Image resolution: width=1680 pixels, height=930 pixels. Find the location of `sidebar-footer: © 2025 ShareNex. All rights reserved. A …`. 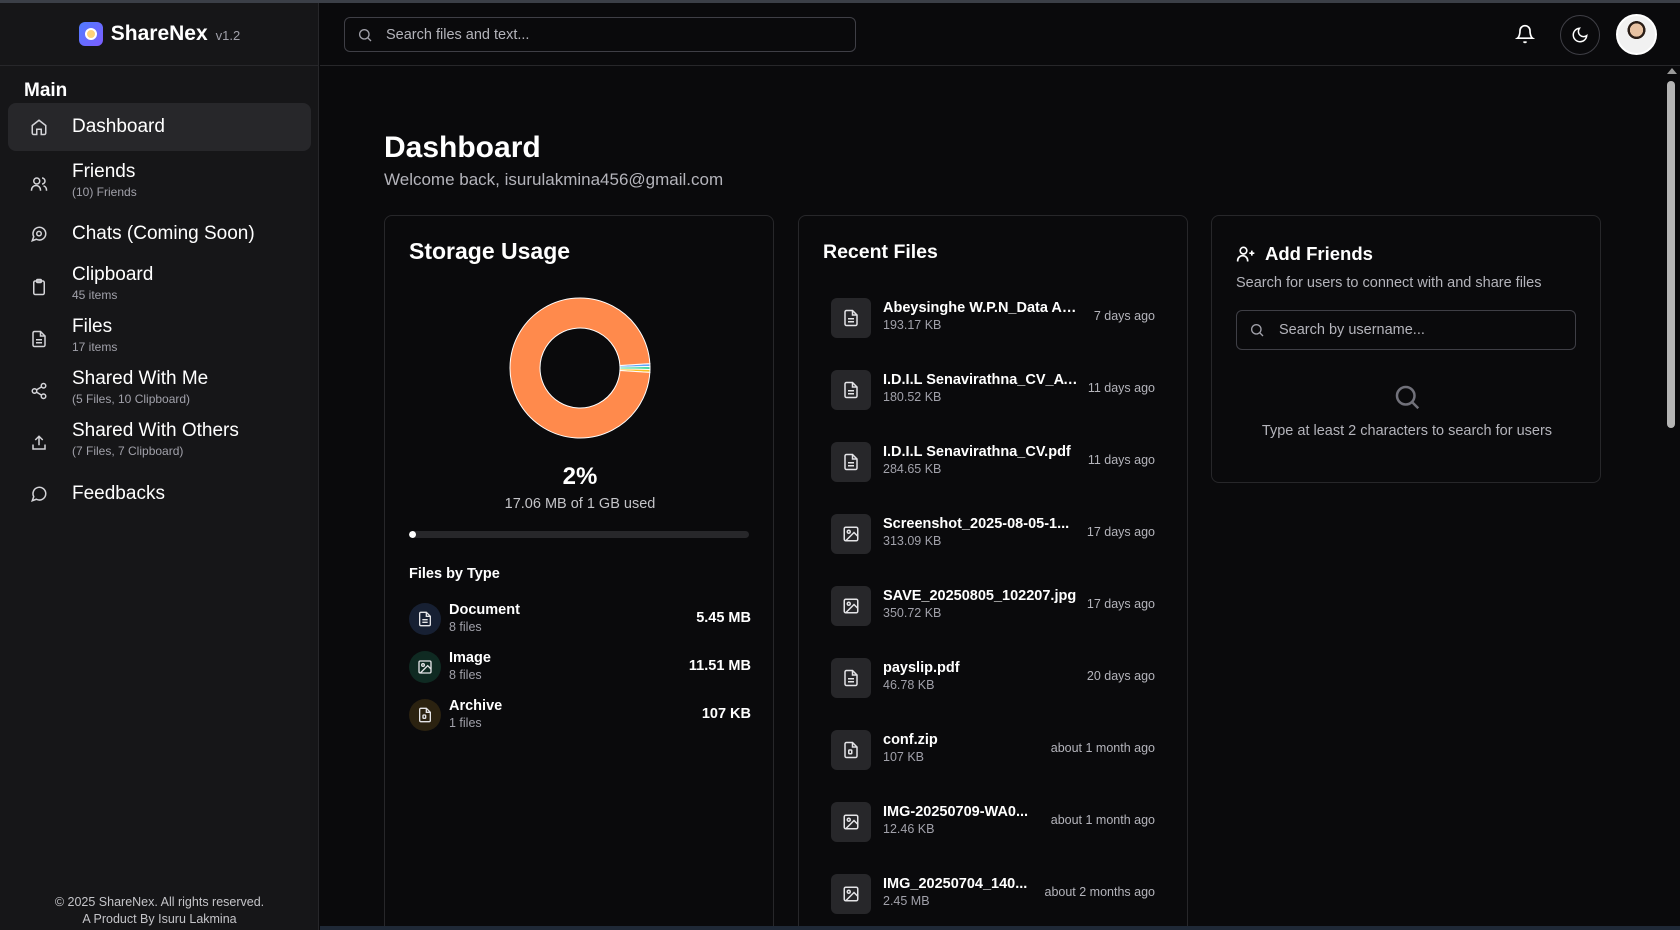

sidebar-footer: © 2025 ShareNex. All rights reserved. A … is located at coordinates (159, 912).